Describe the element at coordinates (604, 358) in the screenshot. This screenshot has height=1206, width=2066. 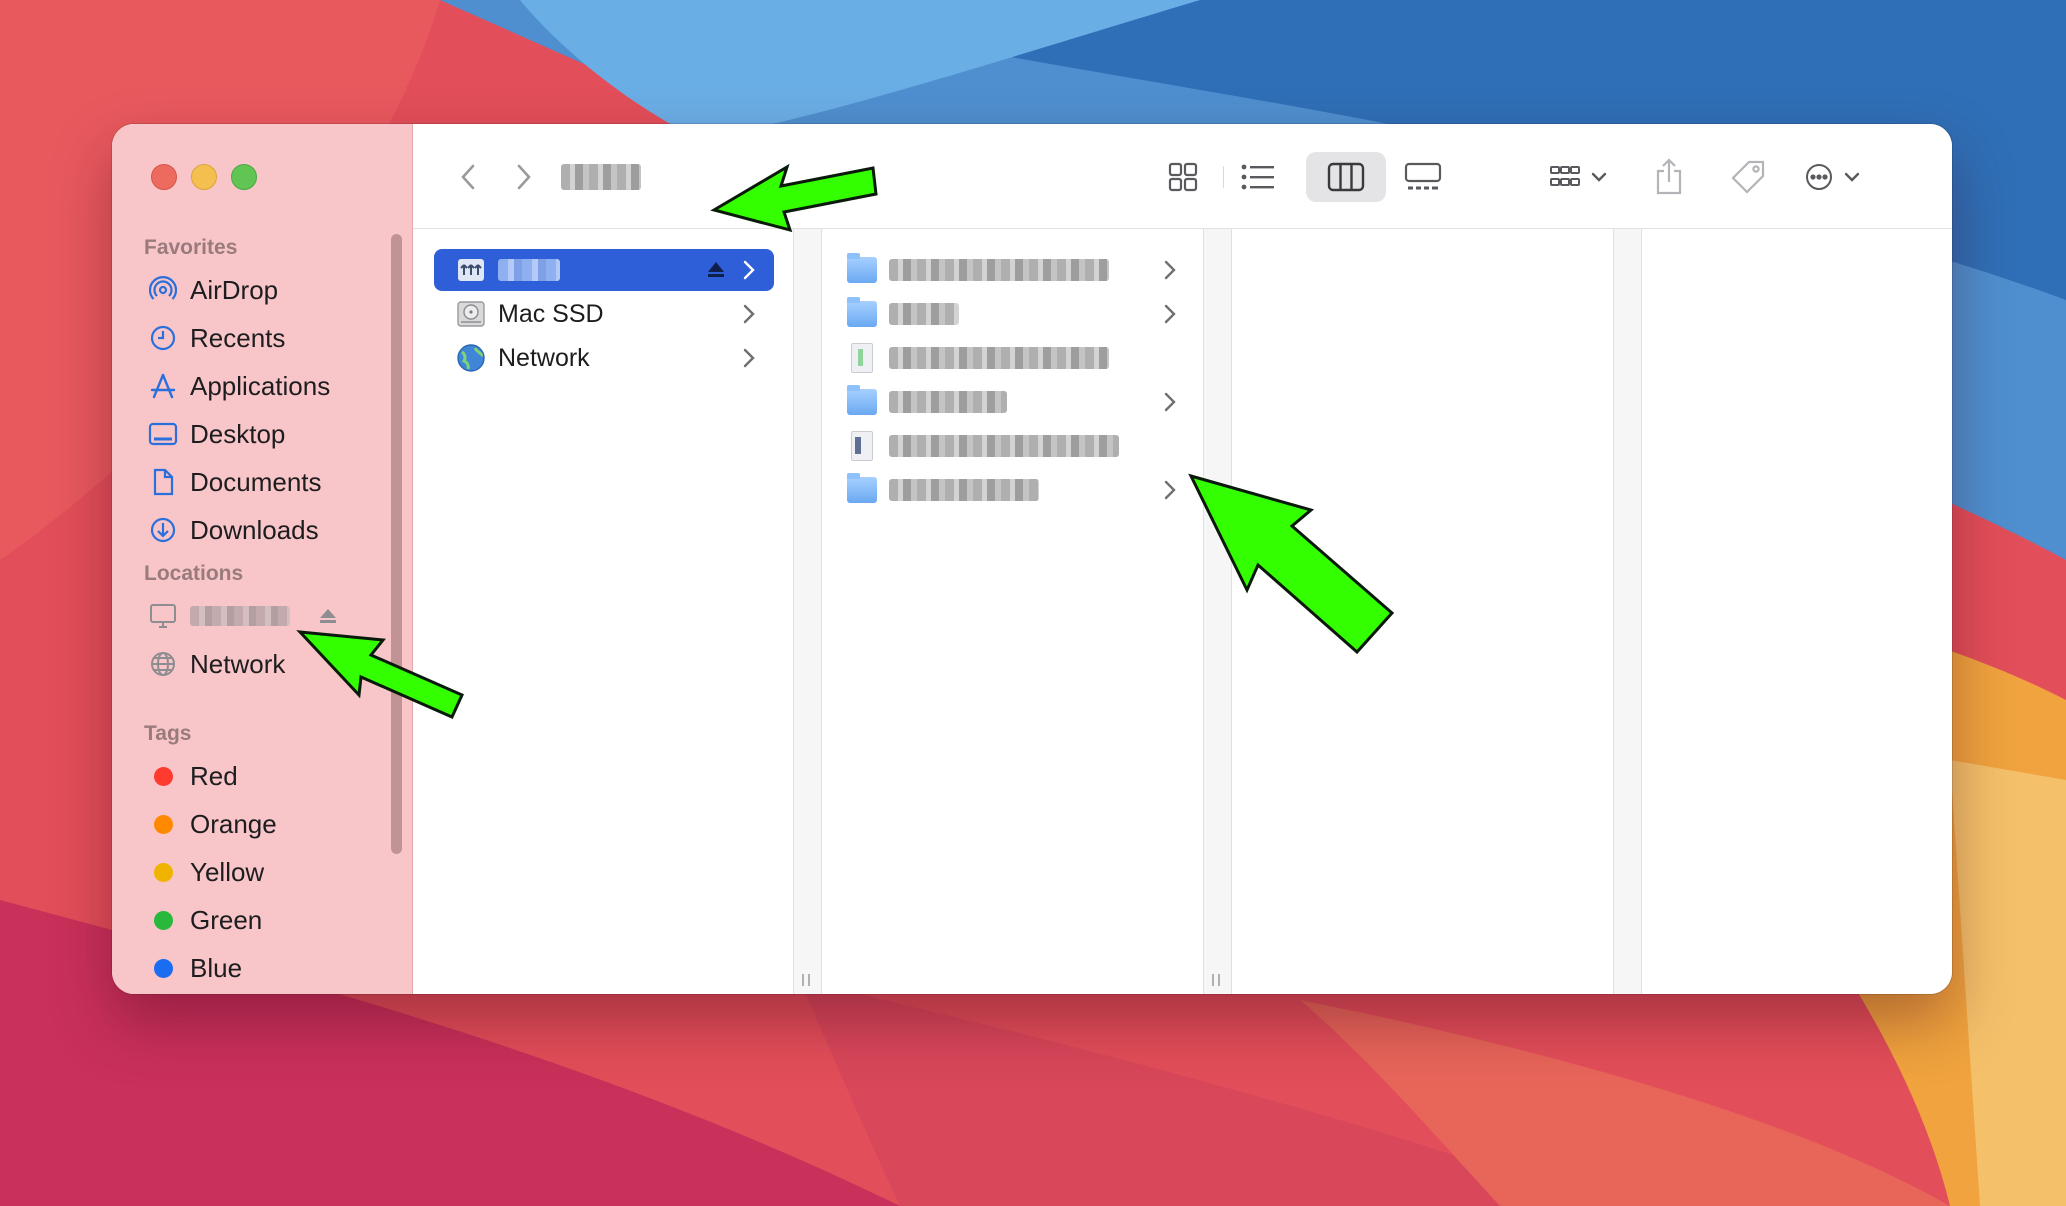
I see `column-row-network: Network` at that location.